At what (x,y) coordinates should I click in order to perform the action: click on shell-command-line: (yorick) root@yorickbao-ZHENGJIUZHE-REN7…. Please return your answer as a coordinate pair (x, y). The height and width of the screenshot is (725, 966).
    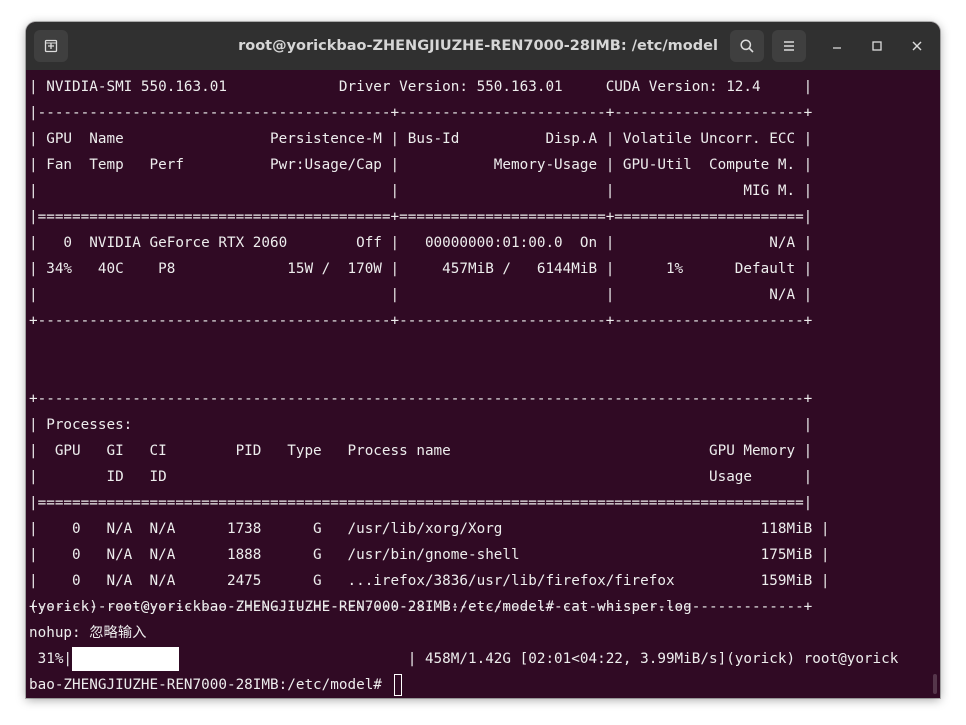
    Looking at the image, I should click on (360, 607).